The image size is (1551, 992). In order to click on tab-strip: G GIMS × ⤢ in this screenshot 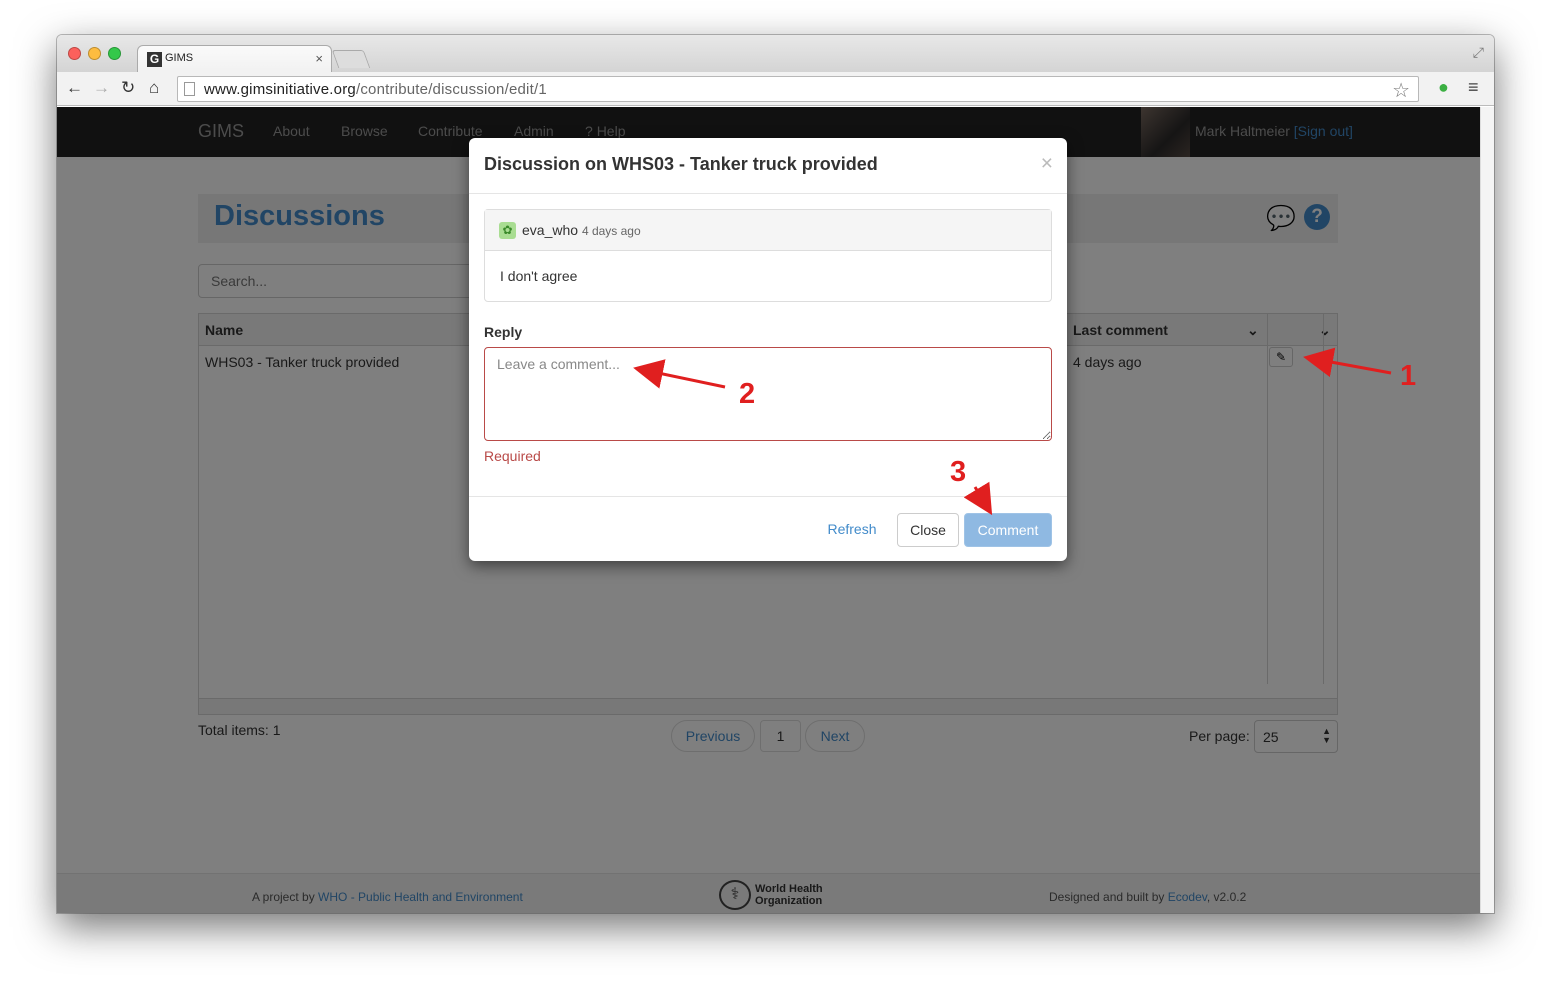, I will do `click(775, 54)`.